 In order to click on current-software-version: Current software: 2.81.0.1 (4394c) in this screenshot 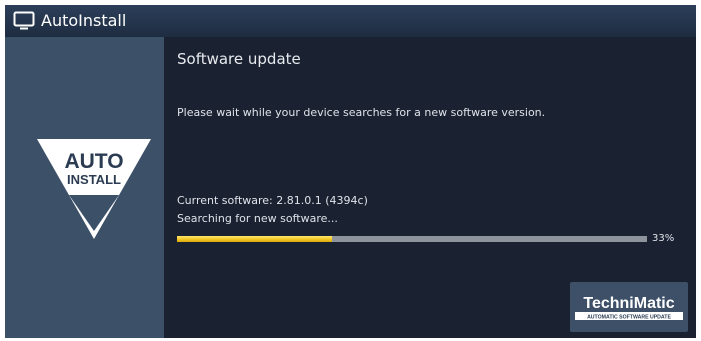, I will do `click(272, 200)`.